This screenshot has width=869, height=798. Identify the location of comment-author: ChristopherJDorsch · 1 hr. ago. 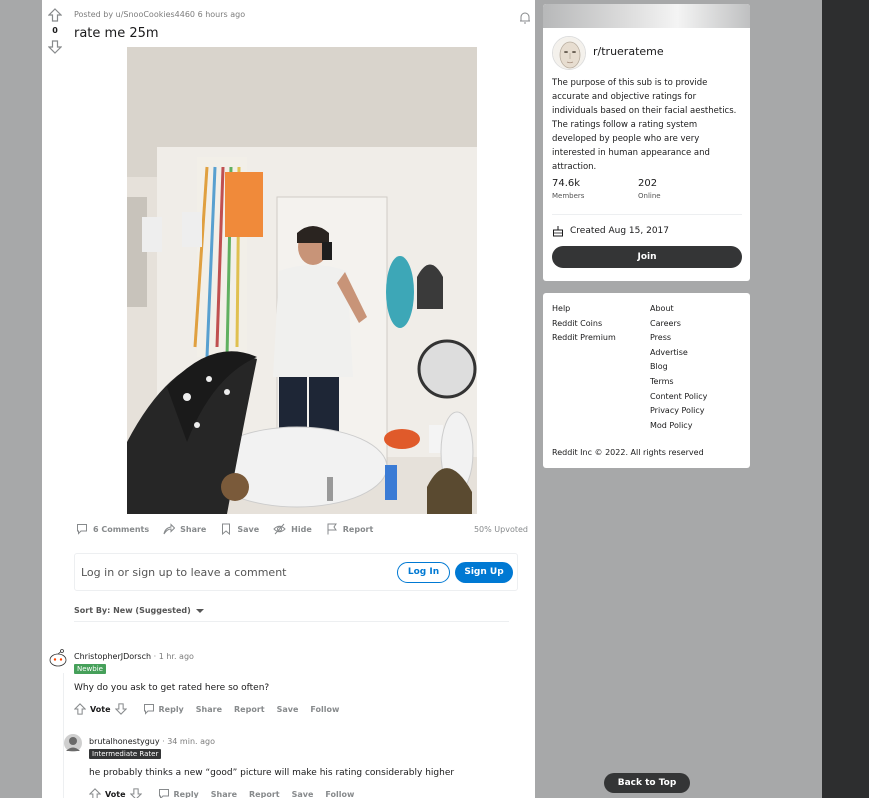
(134, 656).